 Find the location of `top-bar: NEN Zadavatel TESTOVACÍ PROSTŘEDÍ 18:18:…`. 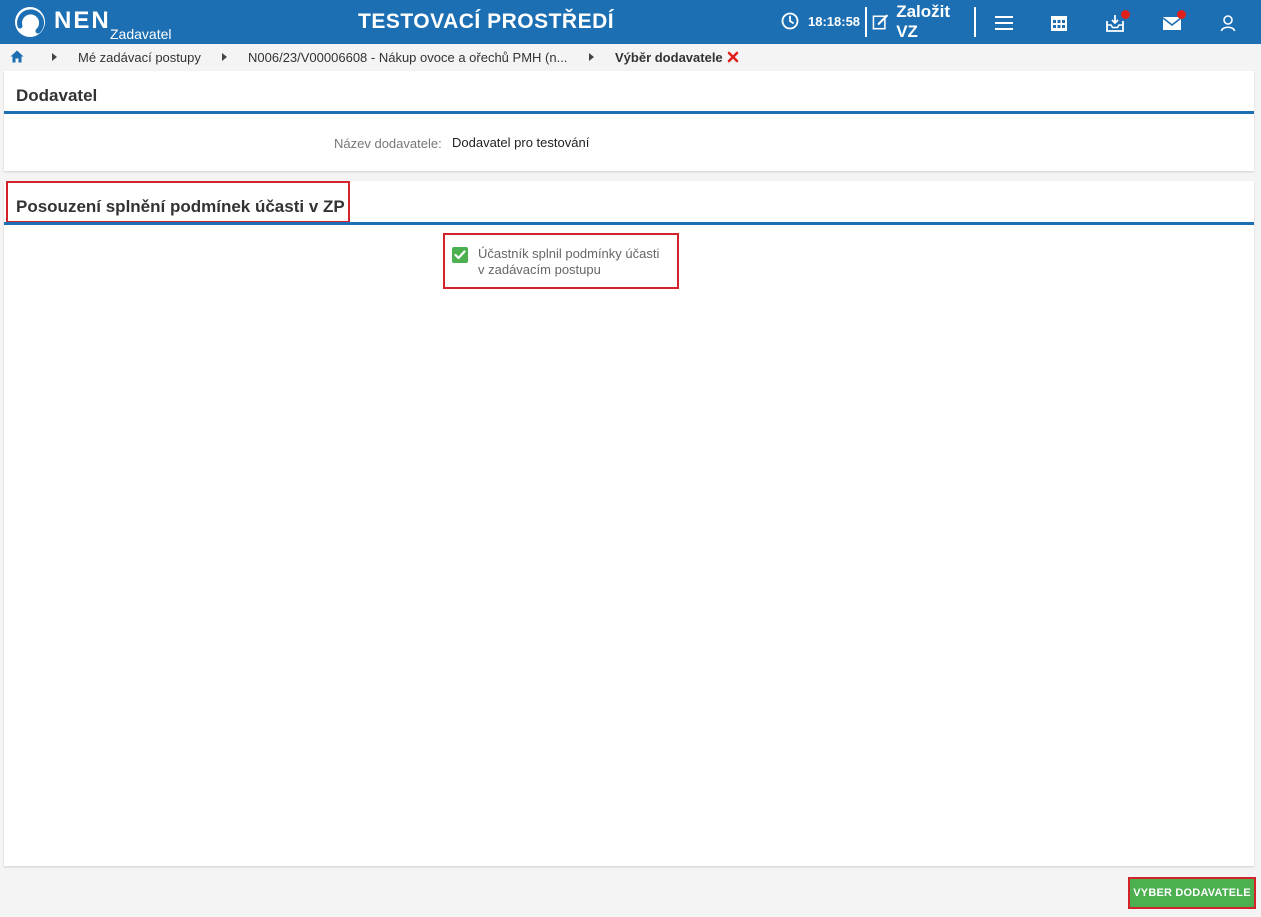

top-bar: NEN Zadavatel TESTOVACÍ PROSTŘEDÍ 18:18:… is located at coordinates (630, 22).